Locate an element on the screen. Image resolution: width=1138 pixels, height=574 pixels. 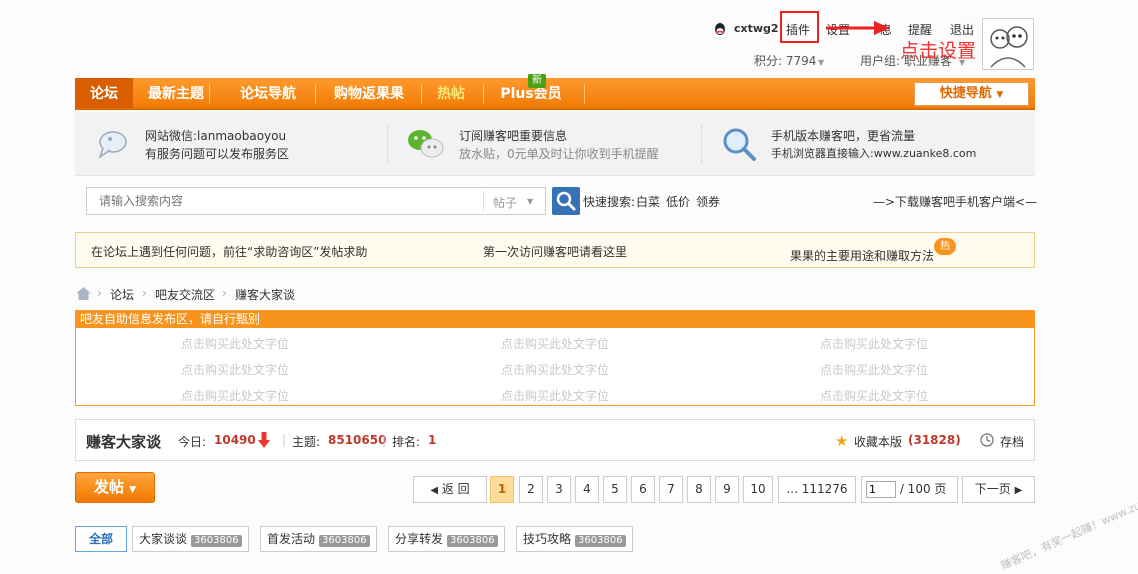
page-6: 6 is located at coordinates (643, 489).